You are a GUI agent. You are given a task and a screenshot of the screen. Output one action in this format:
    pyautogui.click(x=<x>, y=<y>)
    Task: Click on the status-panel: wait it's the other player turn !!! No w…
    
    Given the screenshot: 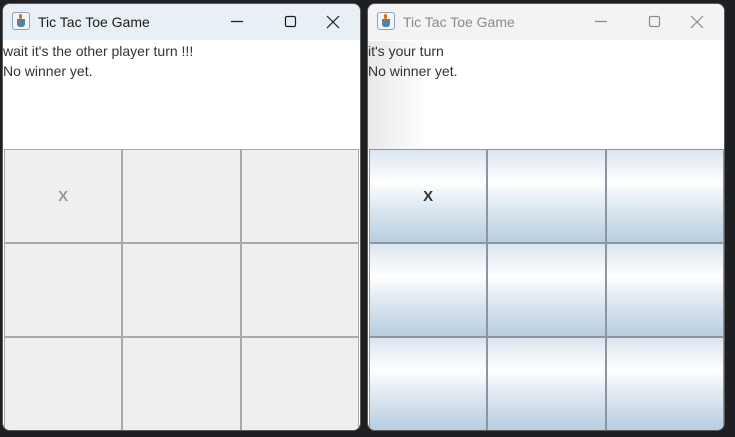 What is the action you would take?
    pyautogui.click(x=181, y=95)
    